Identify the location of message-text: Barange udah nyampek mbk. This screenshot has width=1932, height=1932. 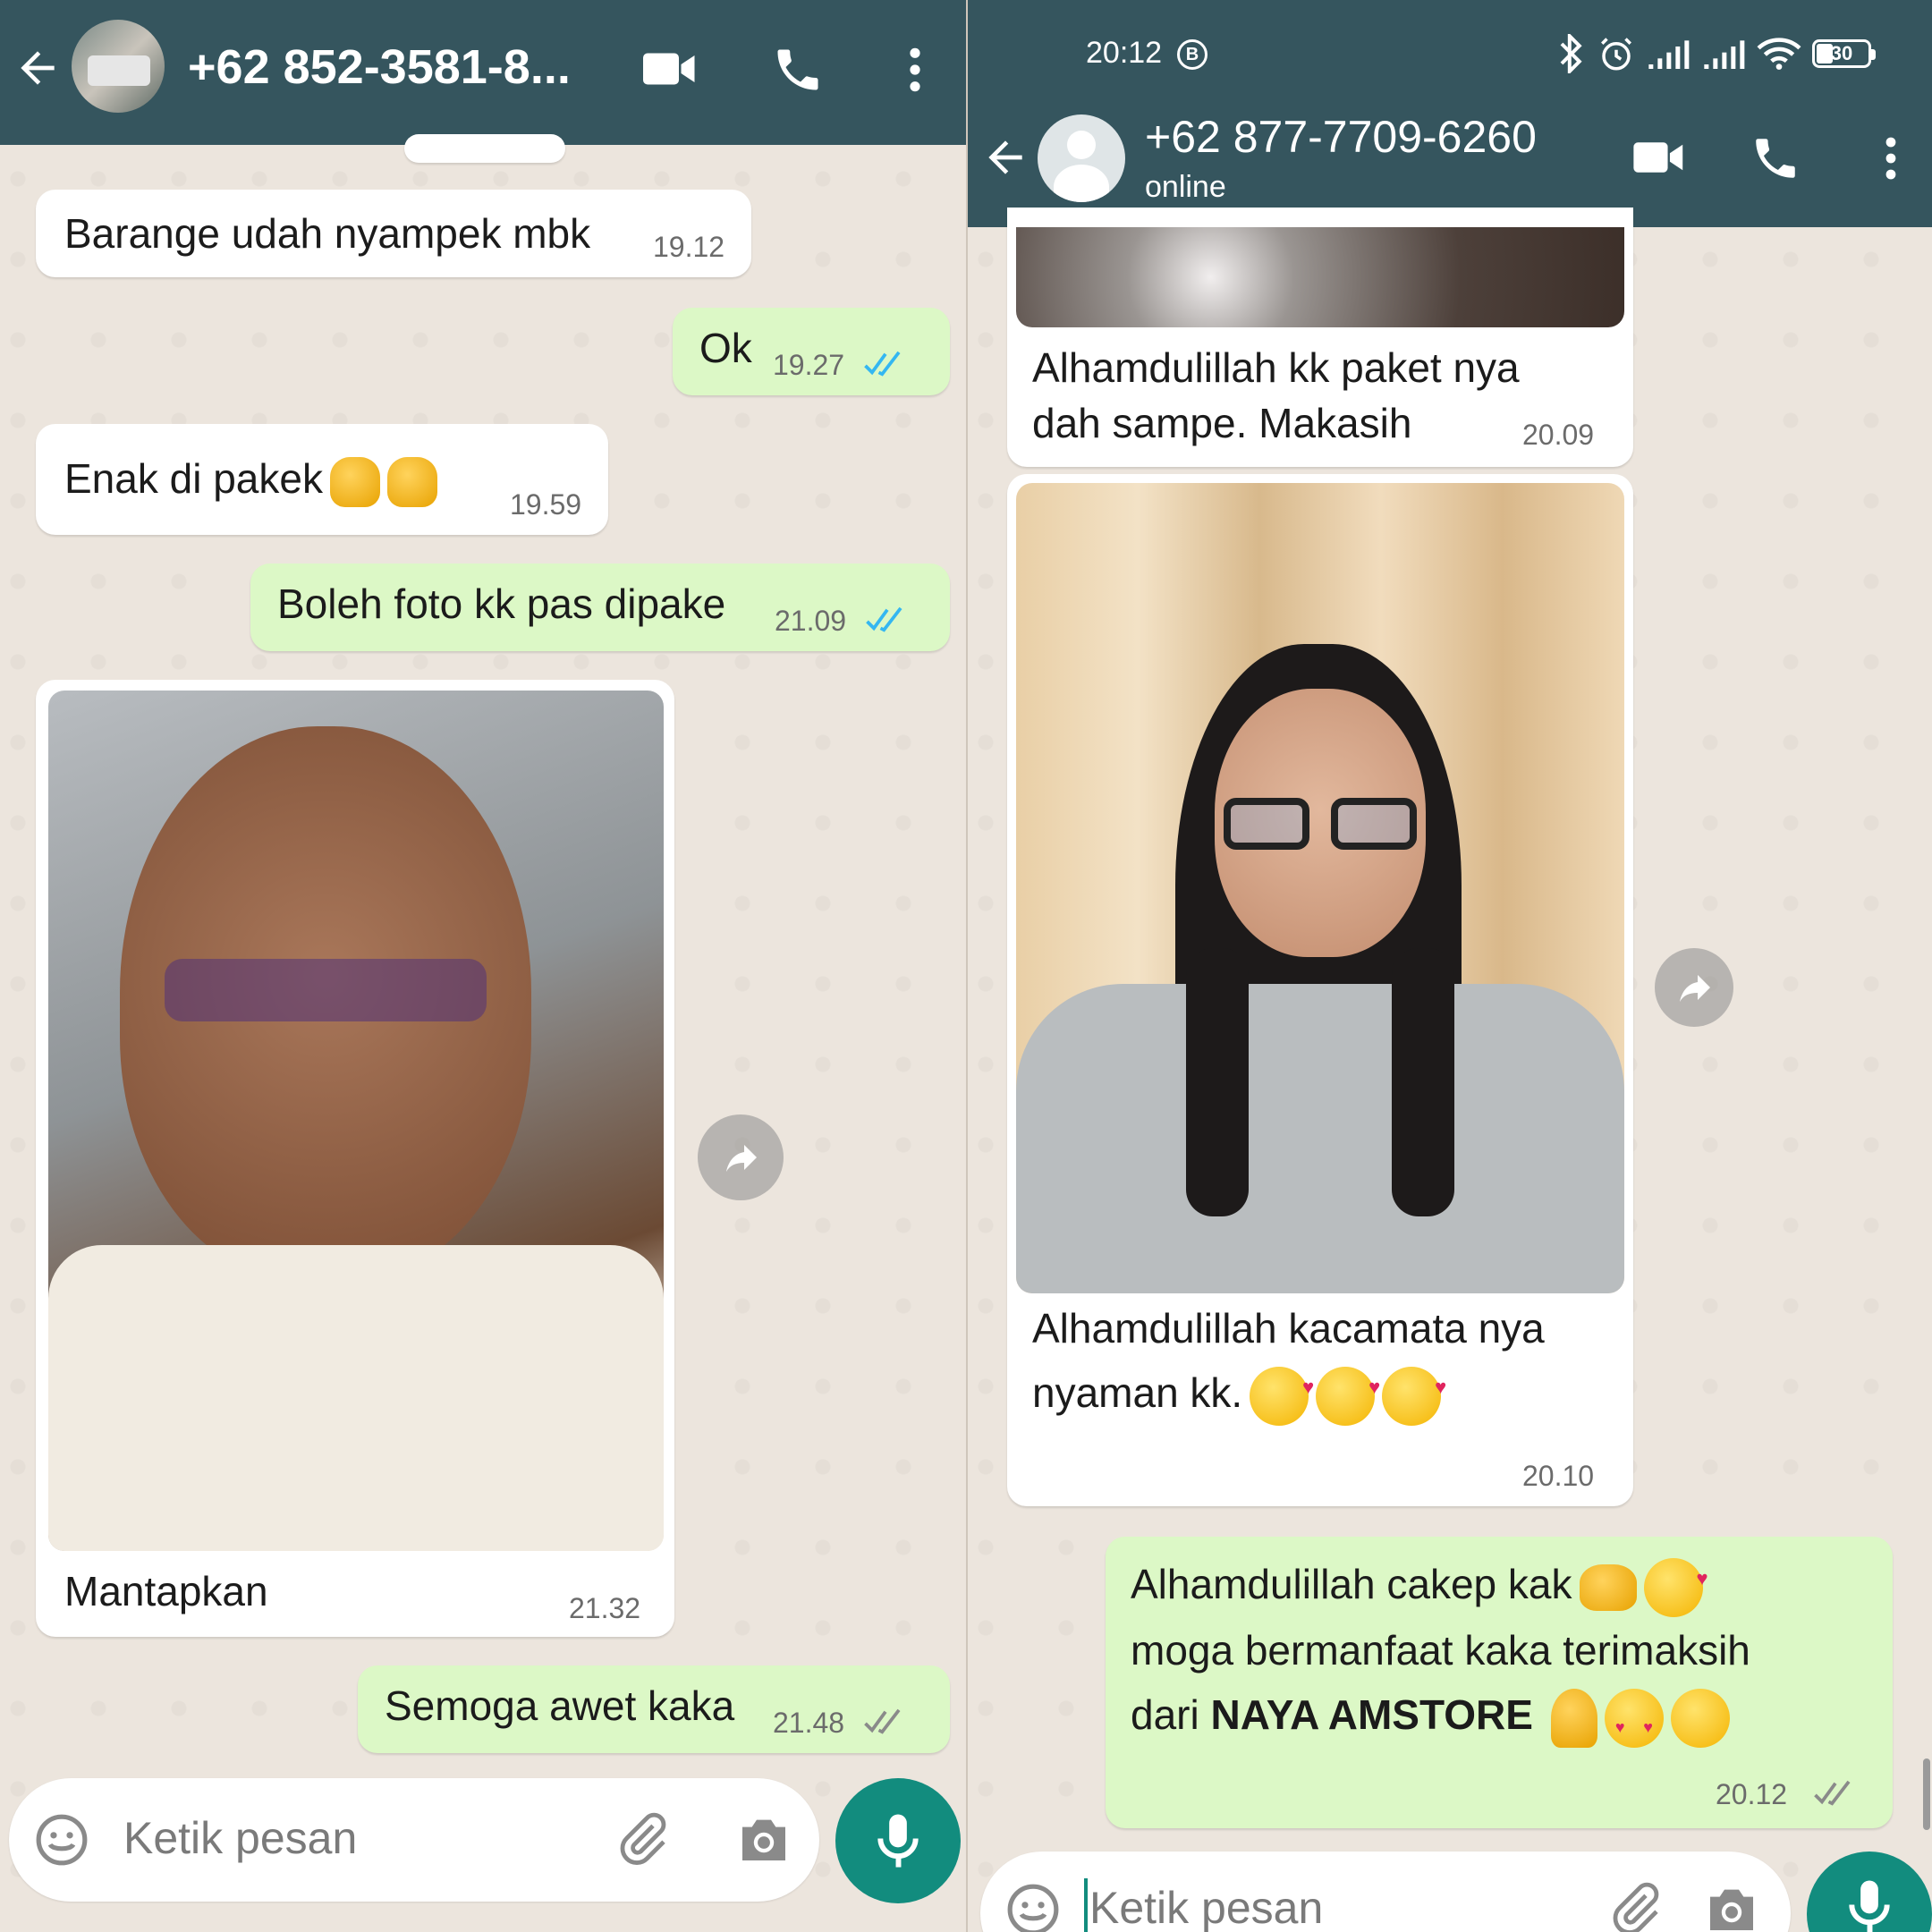
(327, 233).